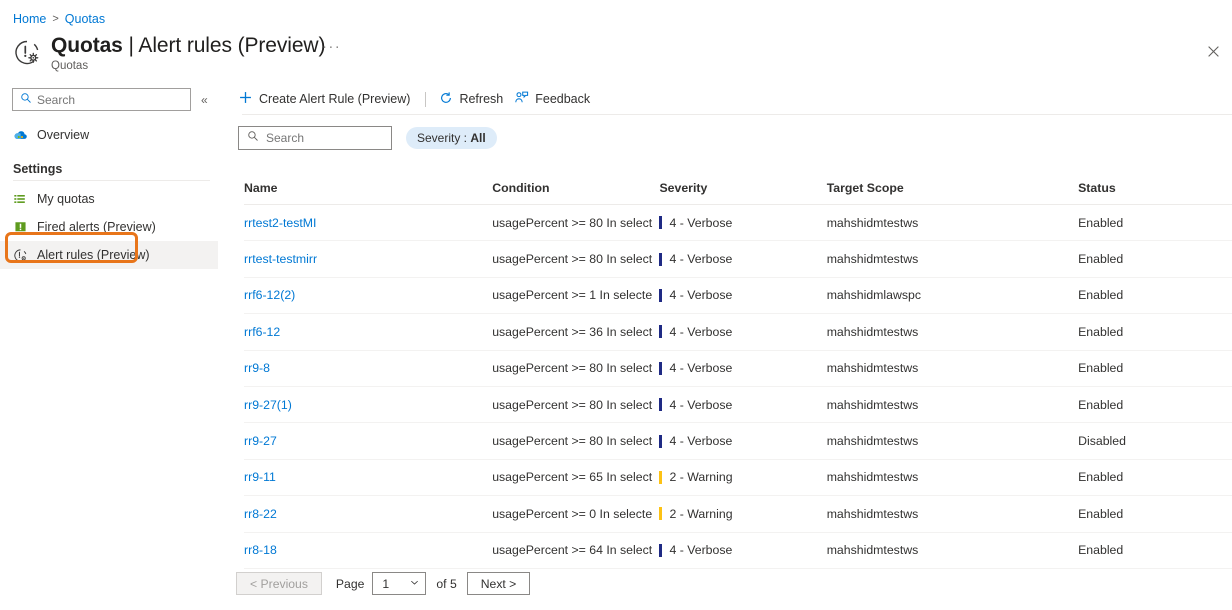  I want to click on column-header-status: Status, so click(1155, 193).